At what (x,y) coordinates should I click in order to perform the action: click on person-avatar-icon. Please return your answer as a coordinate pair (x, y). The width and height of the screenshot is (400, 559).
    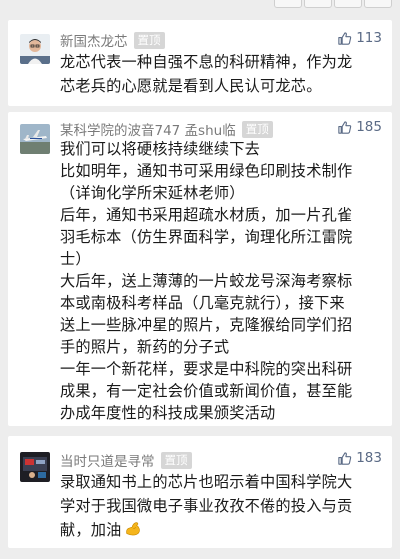
    Looking at the image, I should click on (35, 49).